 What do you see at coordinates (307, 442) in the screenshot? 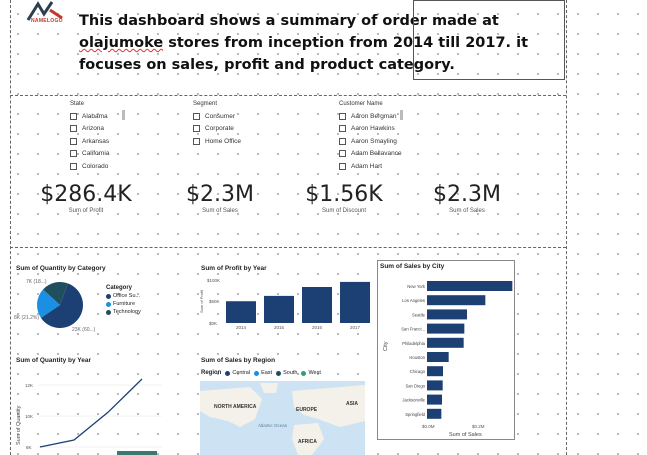
I see `map-label-africa: AFRICA` at bounding box center [307, 442].